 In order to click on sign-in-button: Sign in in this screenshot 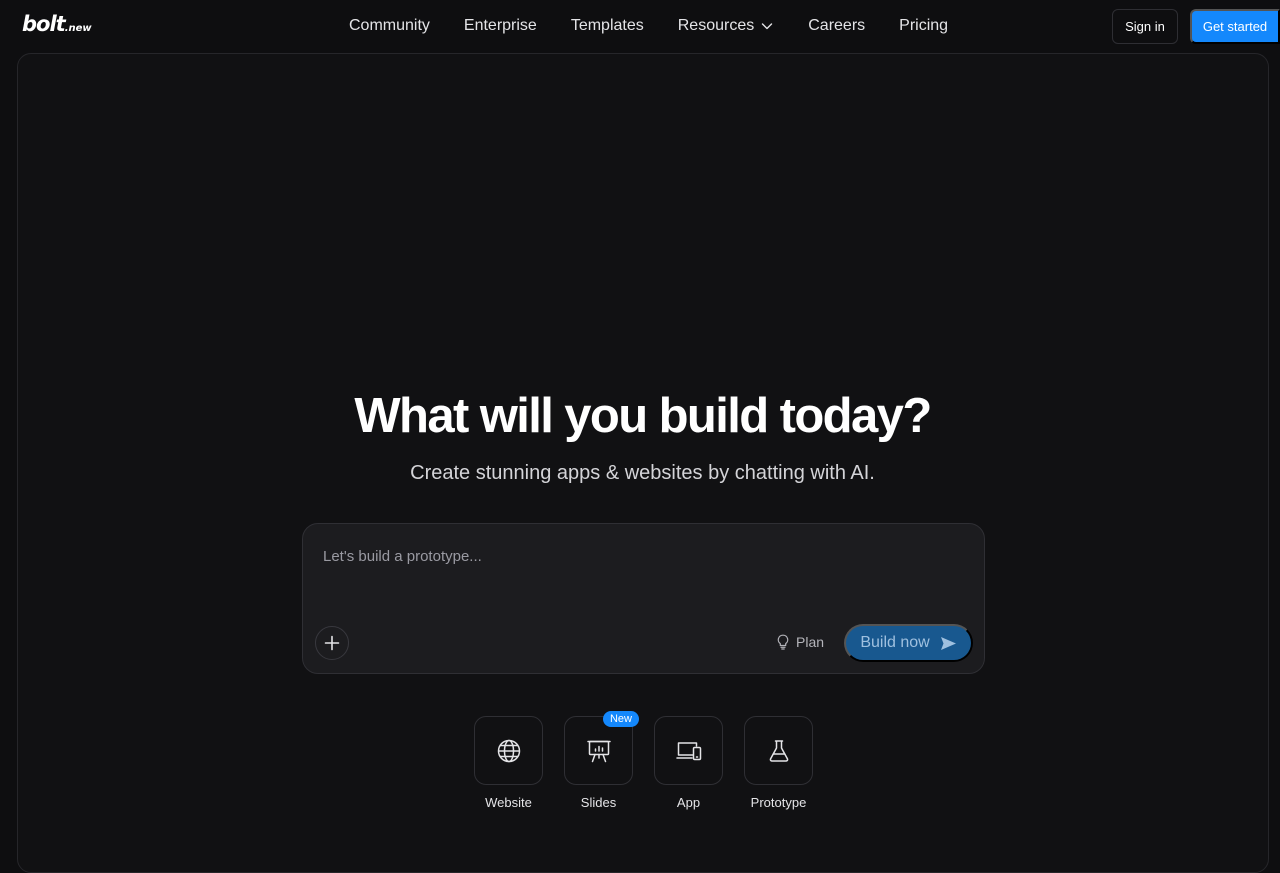, I will do `click(1145, 26)`.